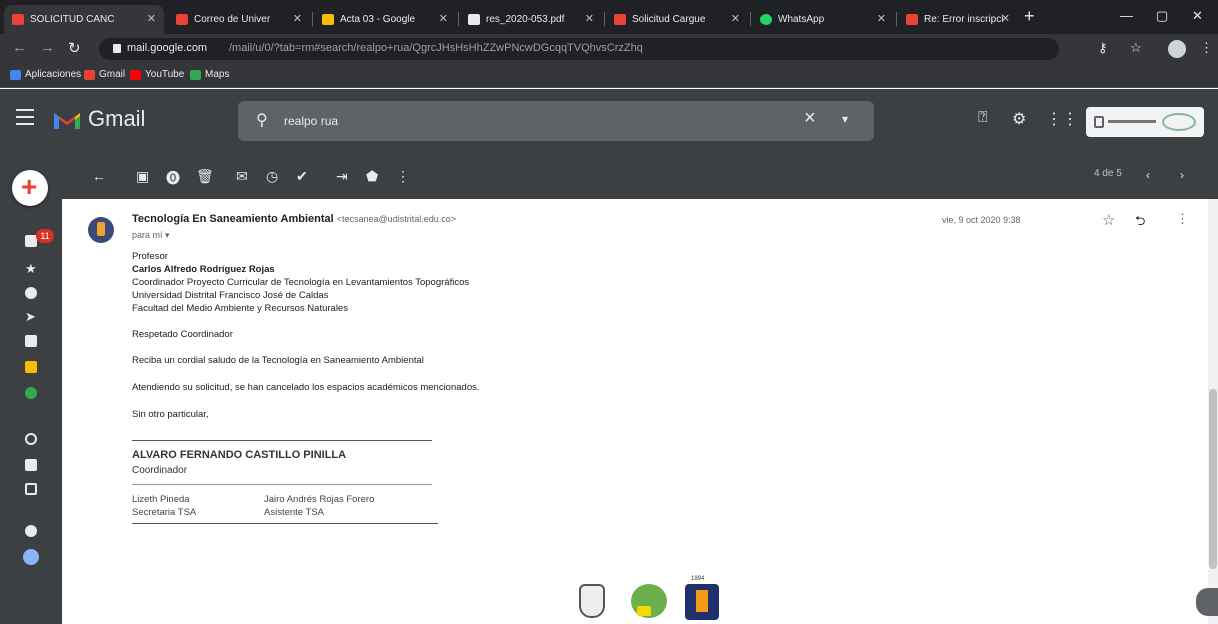 This screenshot has width=1218, height=624. I want to click on sent-icon: ➤, so click(31, 316).